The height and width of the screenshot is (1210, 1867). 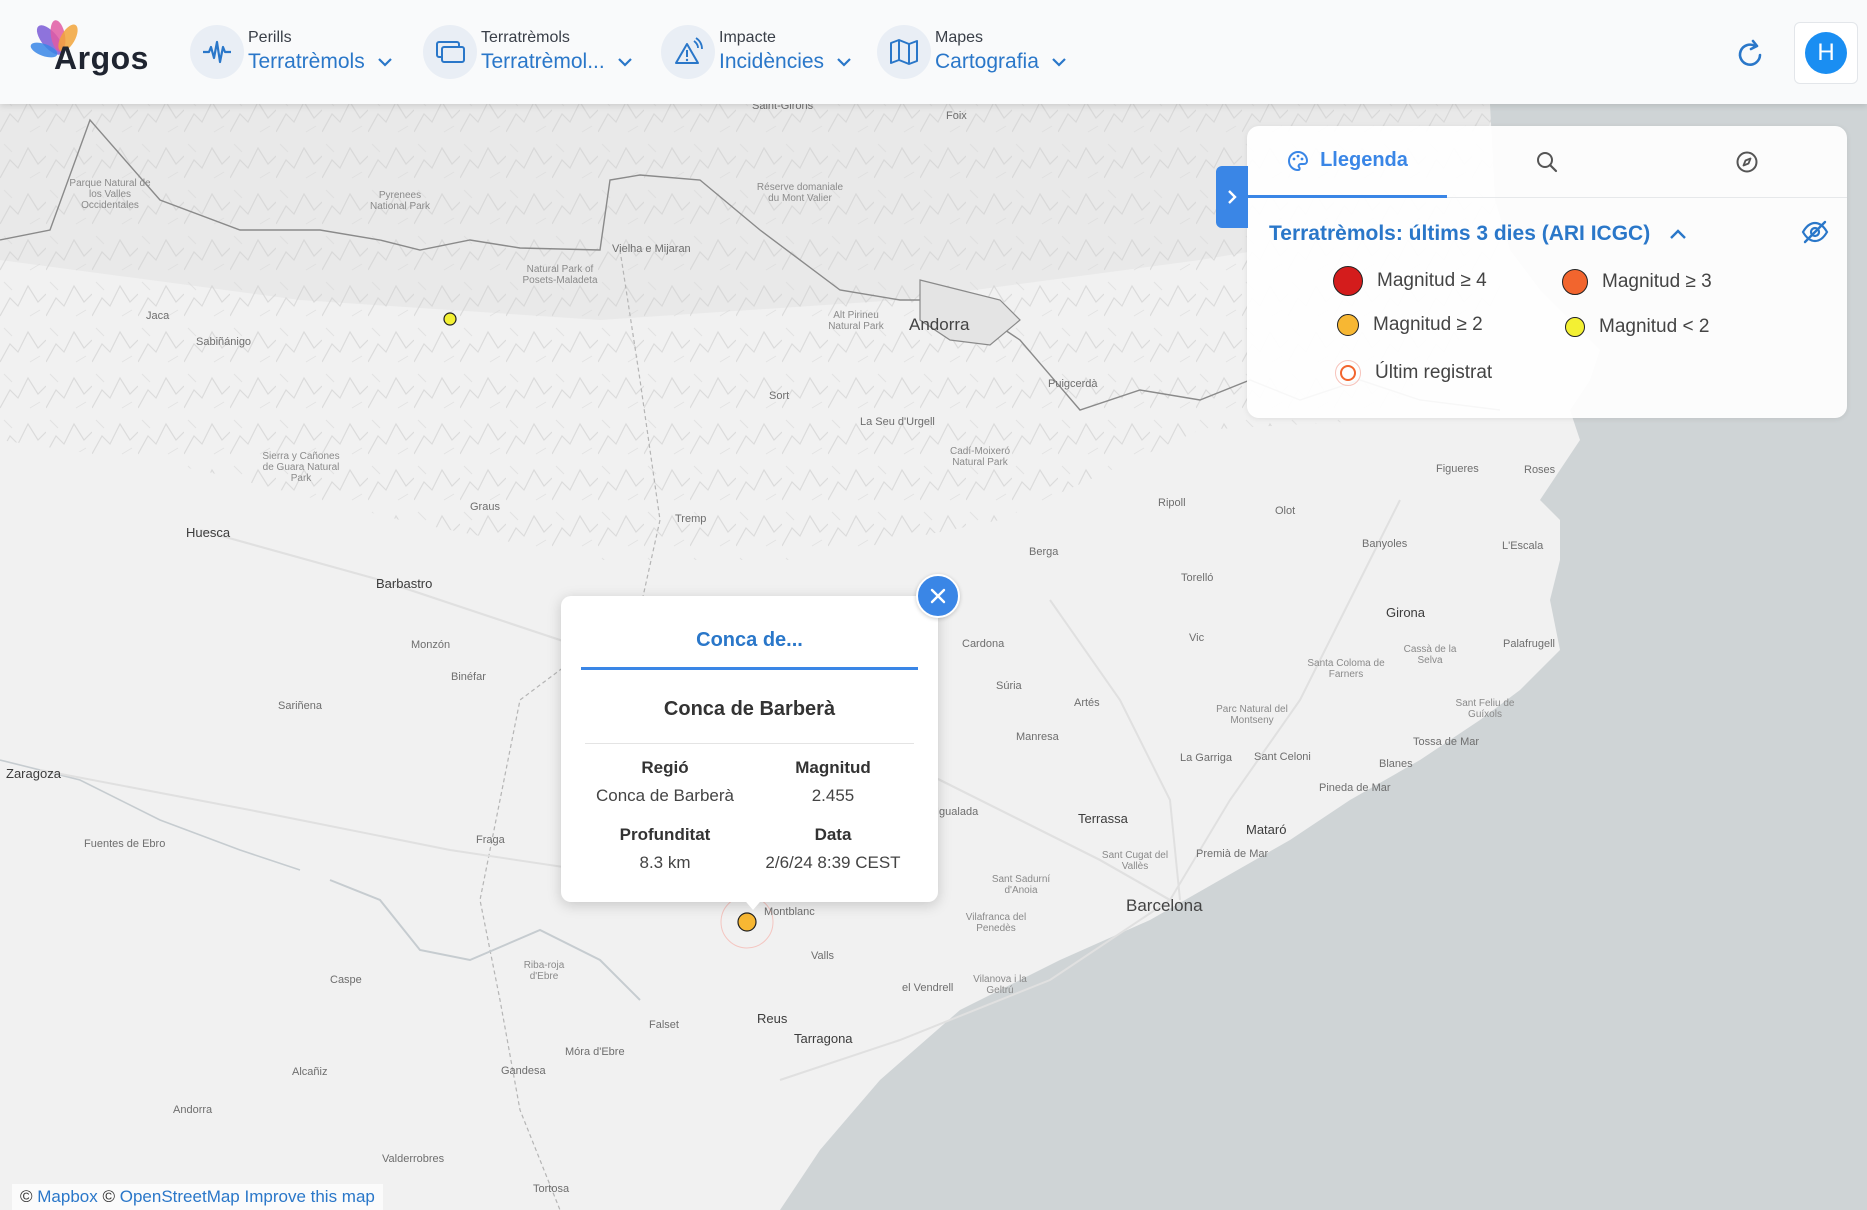 What do you see at coordinates (217, 52) in the screenshot?
I see `seismic-wave-icon` at bounding box center [217, 52].